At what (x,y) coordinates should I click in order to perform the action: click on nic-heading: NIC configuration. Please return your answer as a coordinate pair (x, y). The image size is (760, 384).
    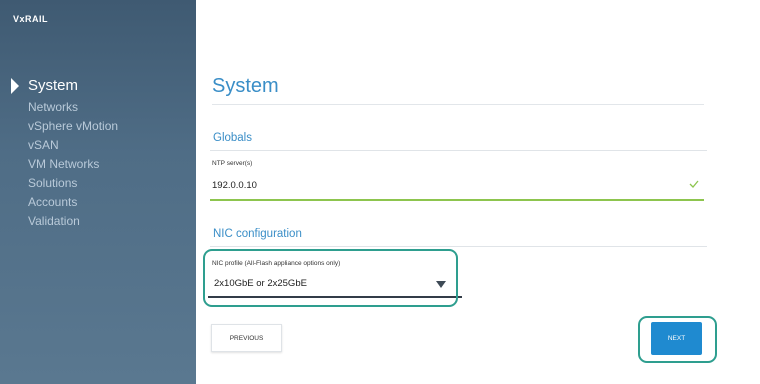
    Looking at the image, I should click on (257, 234).